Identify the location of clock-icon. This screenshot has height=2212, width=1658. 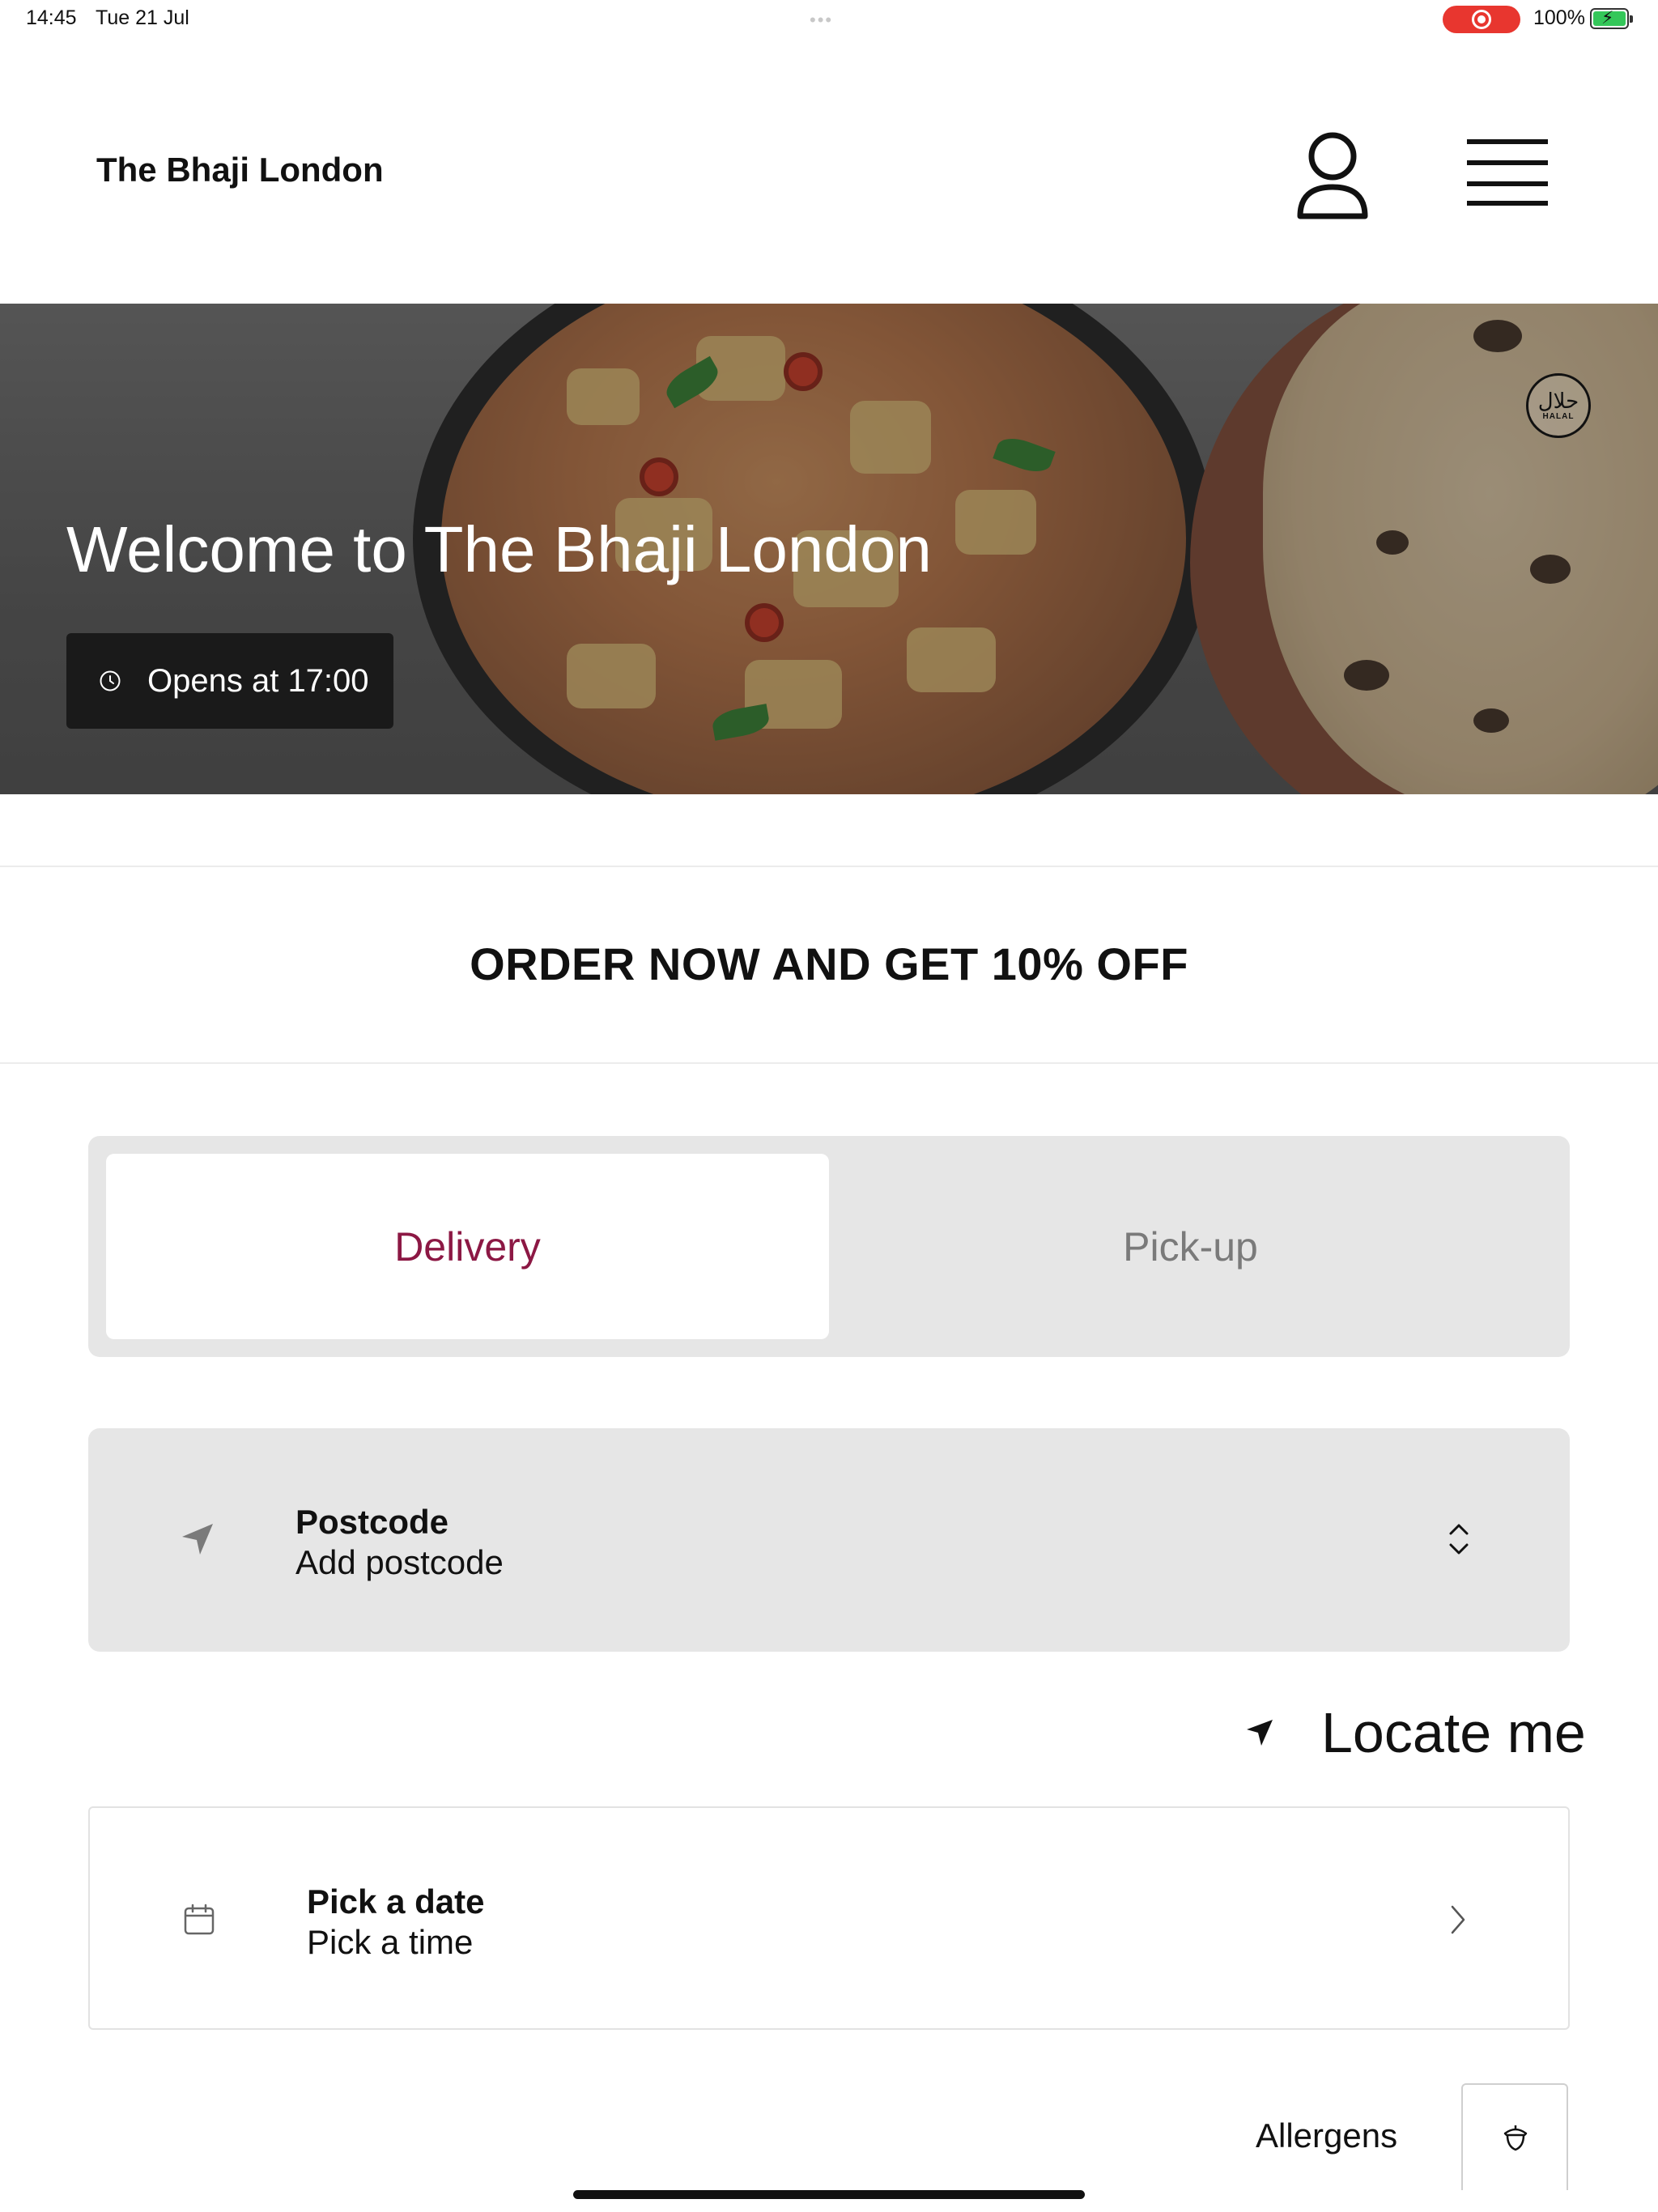
(110, 681).